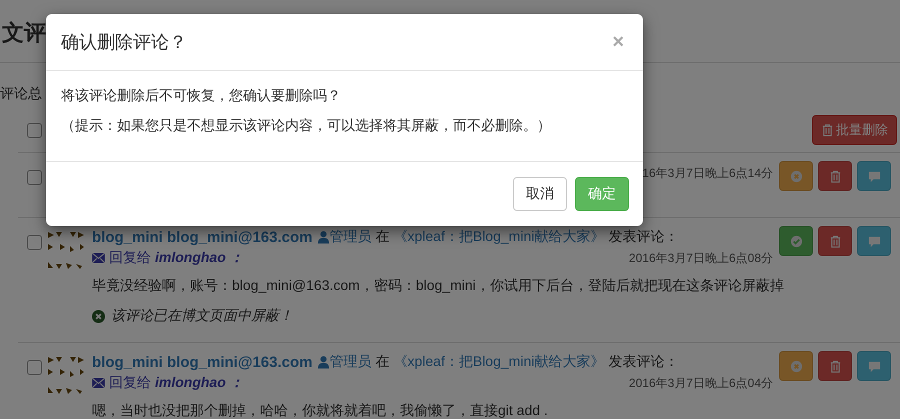 Image resolution: width=900 pixels, height=419 pixels. What do you see at coordinates (124, 42) in the screenshot?
I see `dialog-title: 确认删除评论？` at bounding box center [124, 42].